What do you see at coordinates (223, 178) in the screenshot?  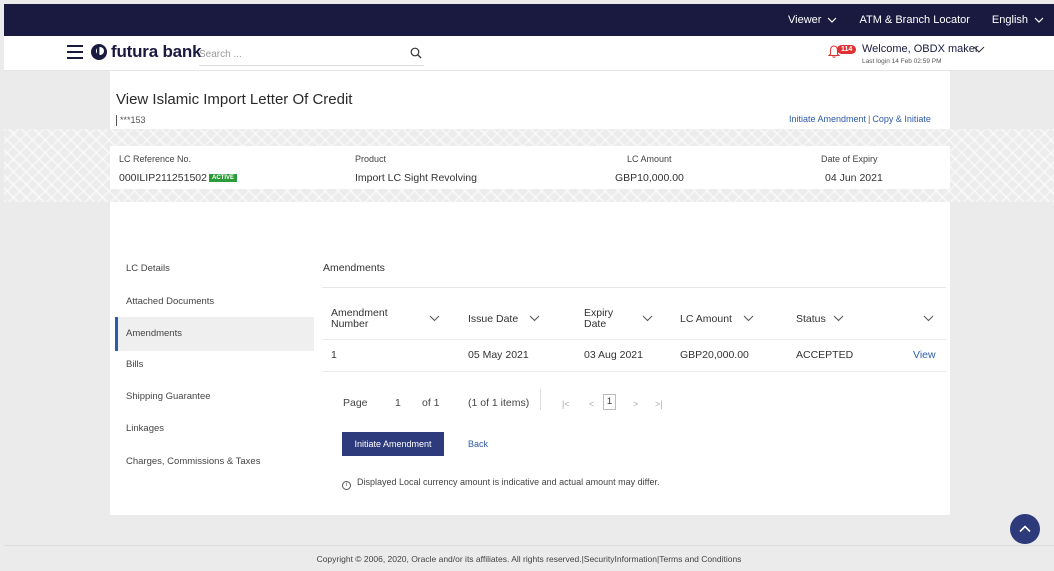 I see `status-badge: ACTIVE` at bounding box center [223, 178].